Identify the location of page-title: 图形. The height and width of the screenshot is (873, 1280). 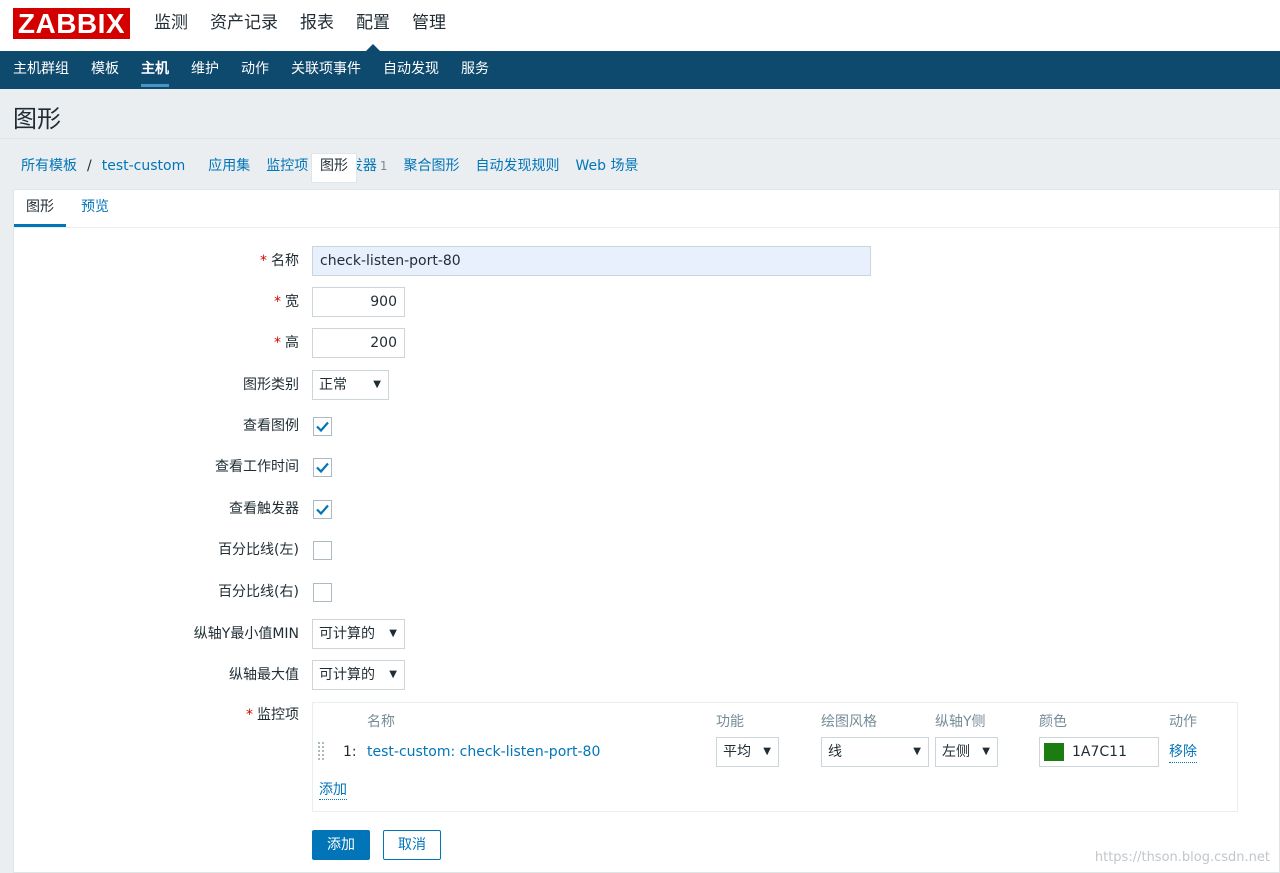
(37, 119).